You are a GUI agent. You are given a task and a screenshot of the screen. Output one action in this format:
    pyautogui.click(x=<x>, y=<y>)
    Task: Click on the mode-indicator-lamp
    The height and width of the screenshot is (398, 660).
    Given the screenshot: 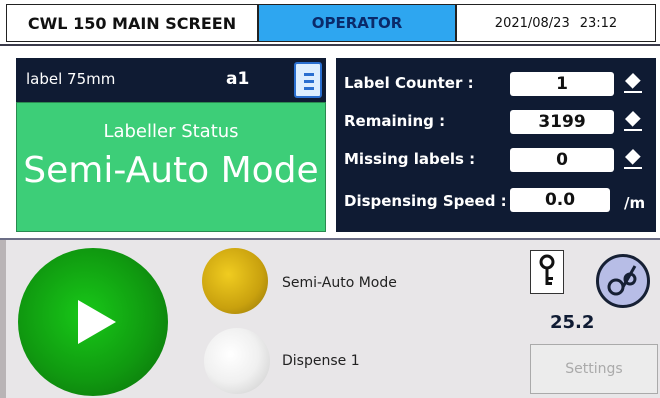 What is the action you would take?
    pyautogui.click(x=235, y=281)
    